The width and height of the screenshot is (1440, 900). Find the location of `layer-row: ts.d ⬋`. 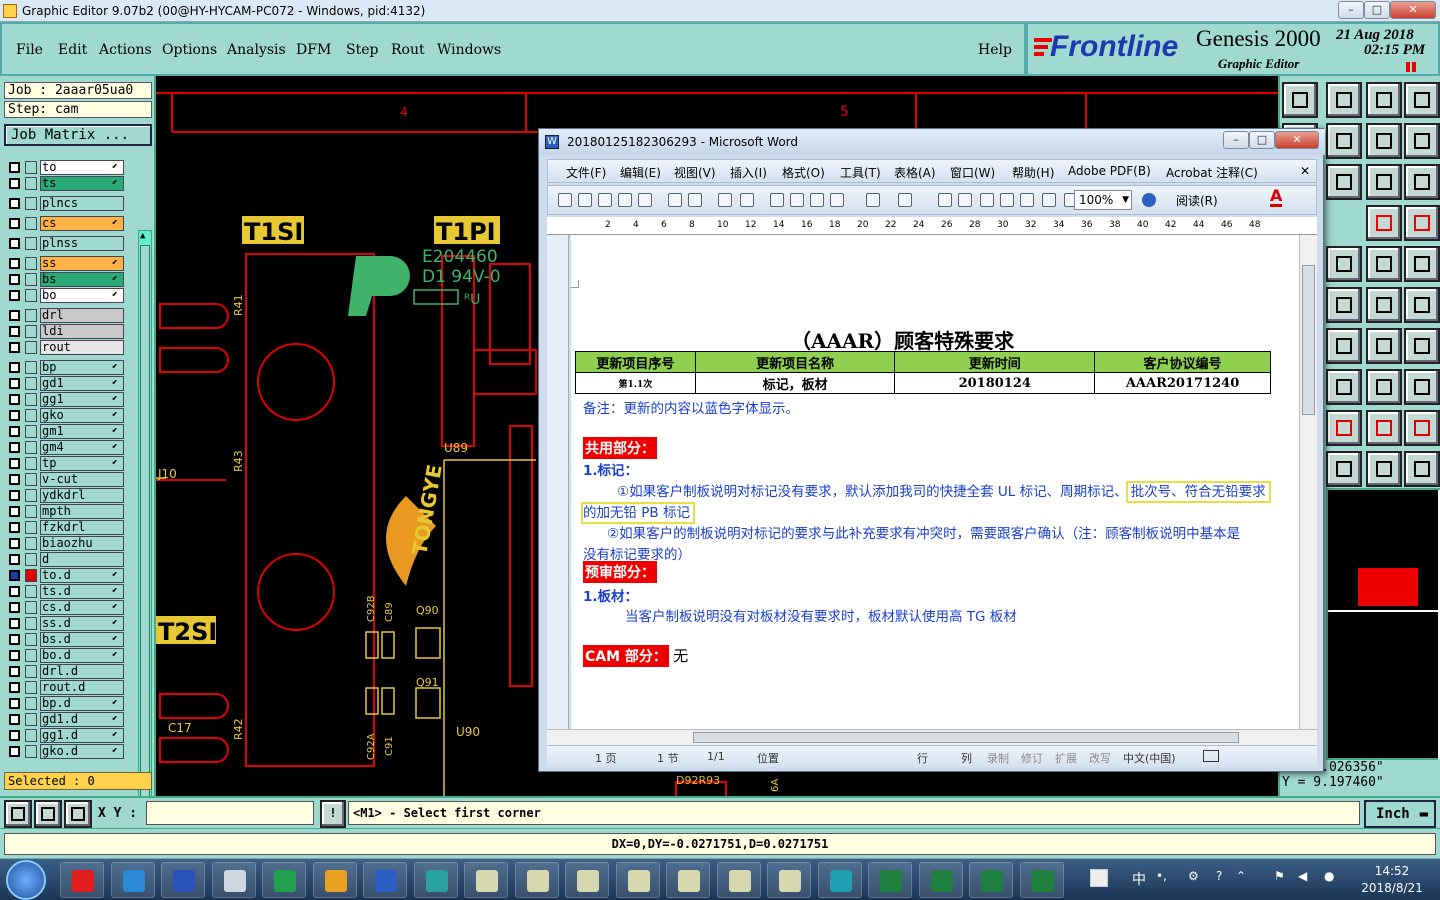

layer-row: ts.d ⬋ is located at coordinates (65, 591).